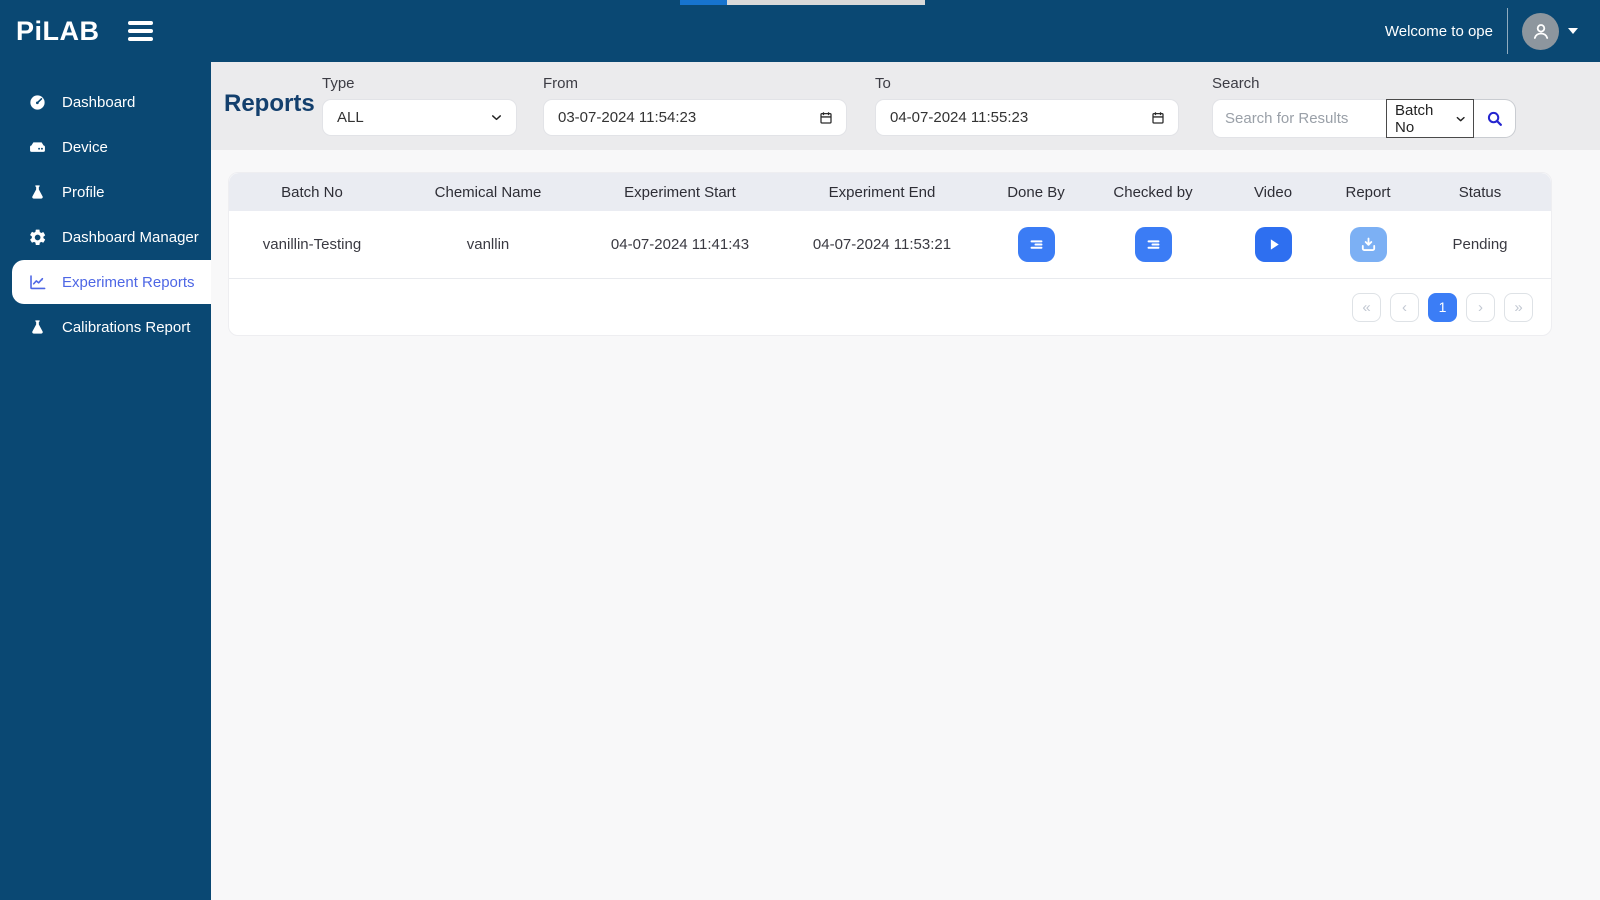 The image size is (1600, 900). I want to click on search-icon, so click(1494, 118).